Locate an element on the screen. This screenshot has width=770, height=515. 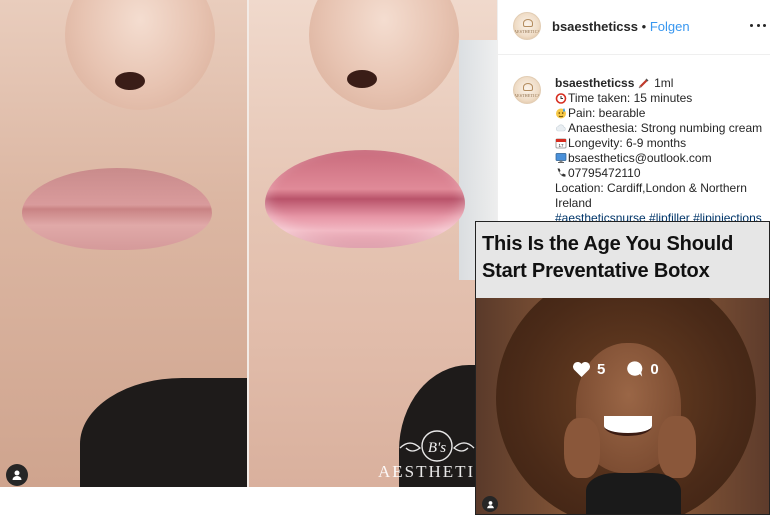
cloud-icon is located at coordinates (561, 128).